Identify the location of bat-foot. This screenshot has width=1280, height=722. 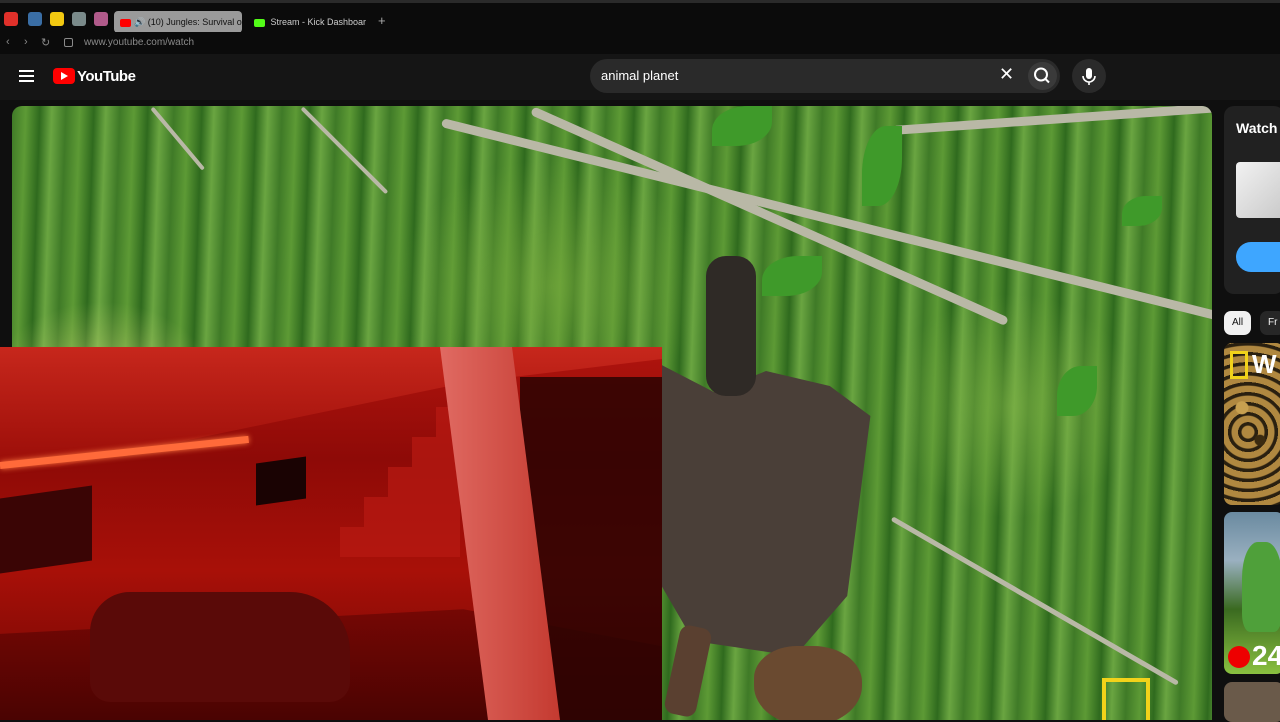
(688, 671).